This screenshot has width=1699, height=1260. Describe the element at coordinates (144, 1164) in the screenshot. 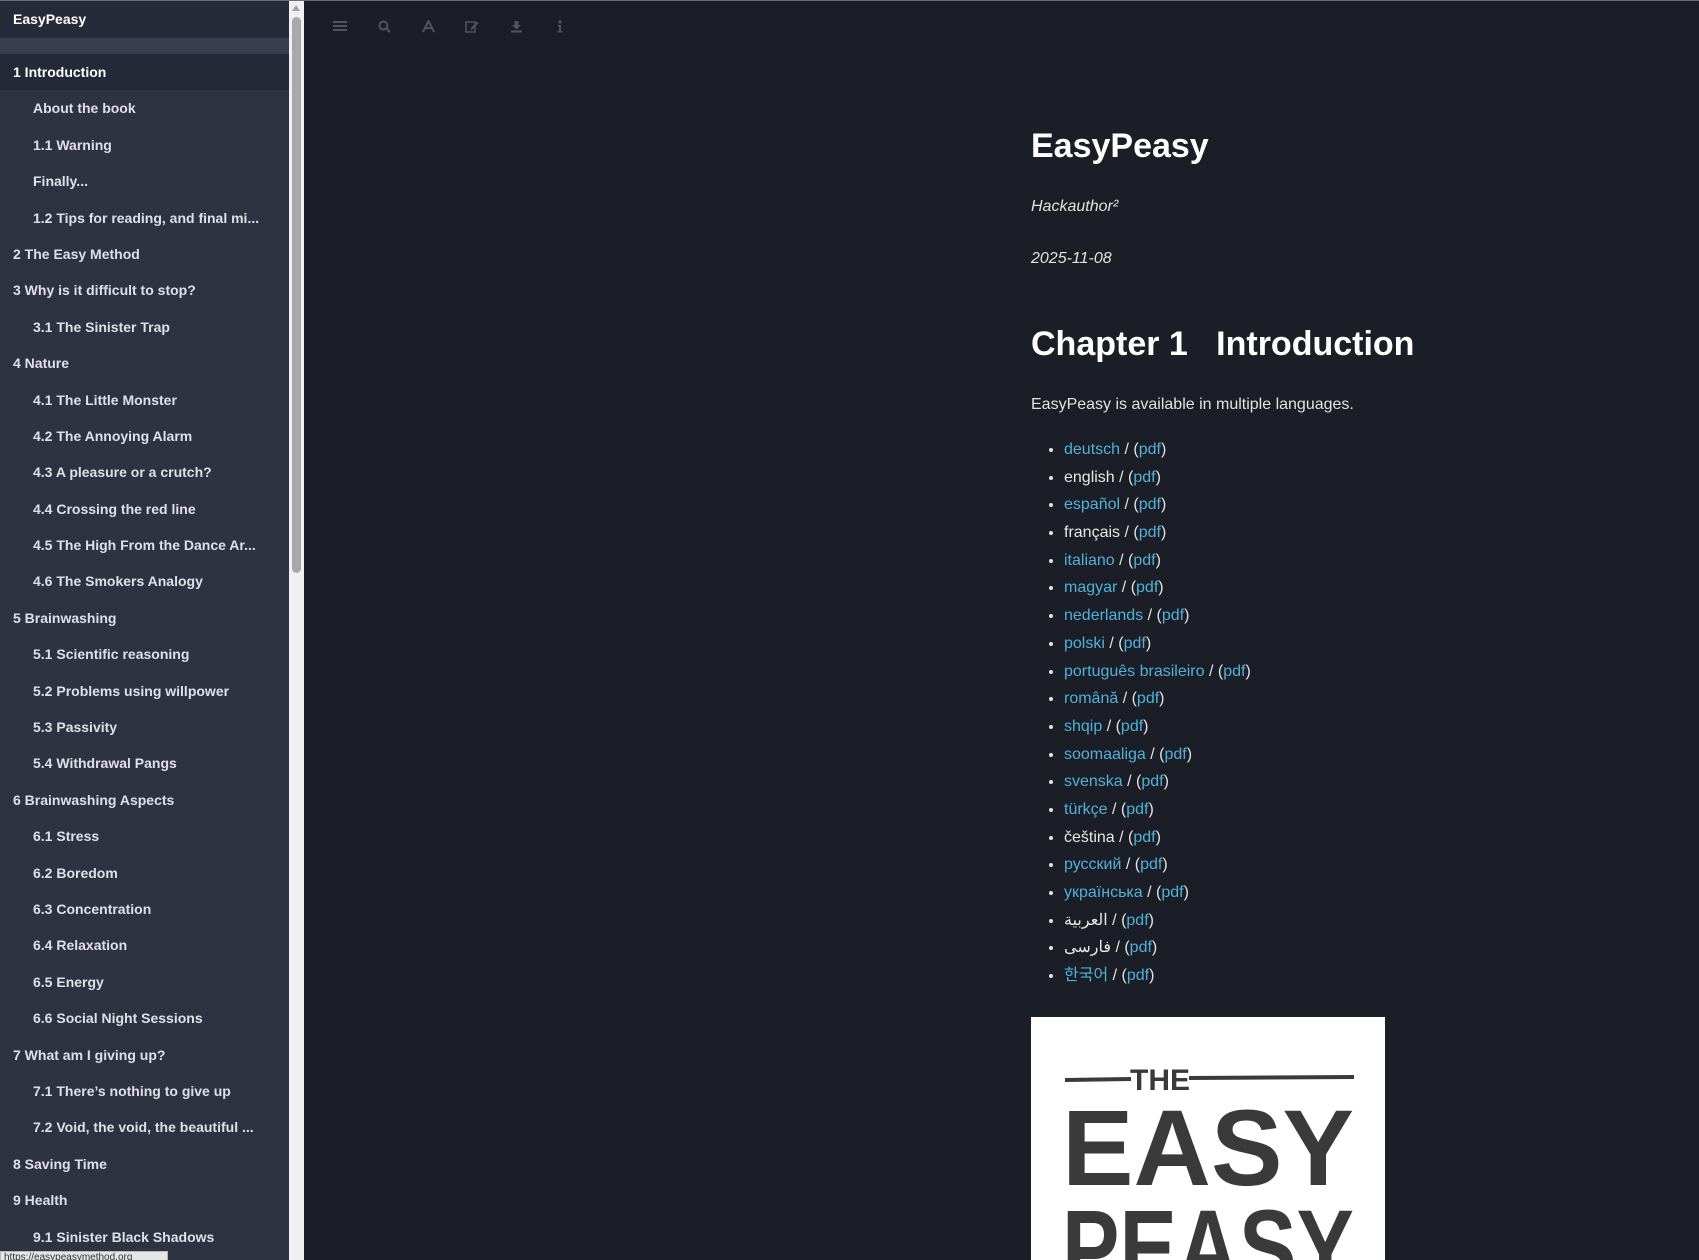

I see `sidebar-item: 8 Saving Time` at that location.